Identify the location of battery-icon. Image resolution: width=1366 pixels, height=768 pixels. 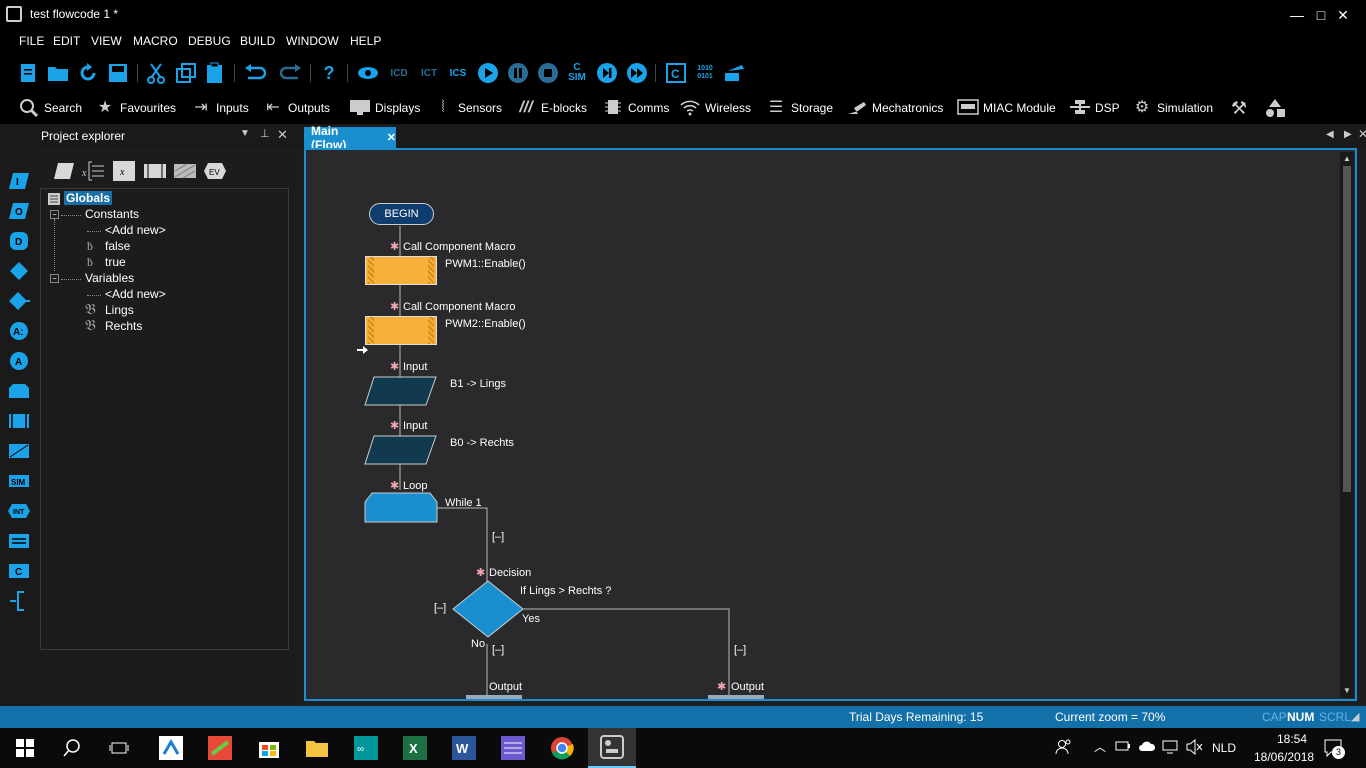
(1123, 747).